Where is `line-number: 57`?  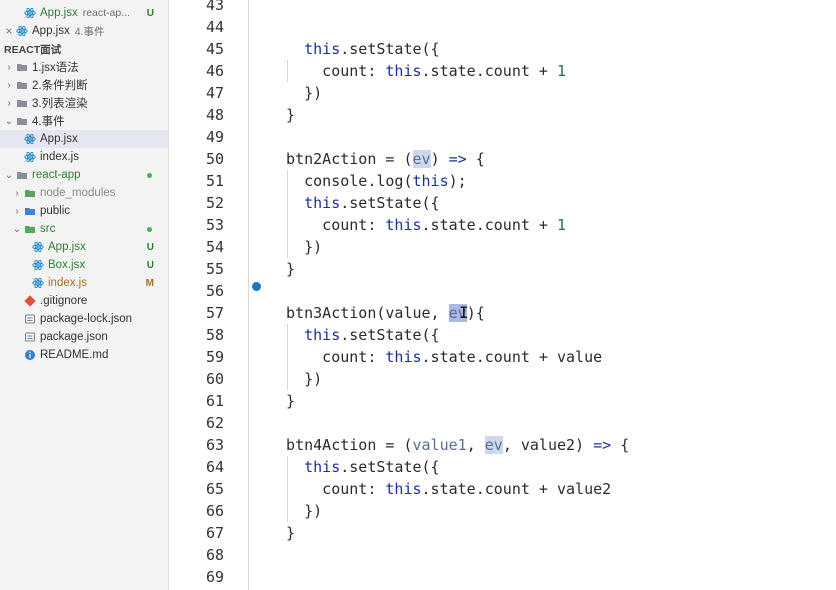 line-number: 57 is located at coordinates (214, 313).